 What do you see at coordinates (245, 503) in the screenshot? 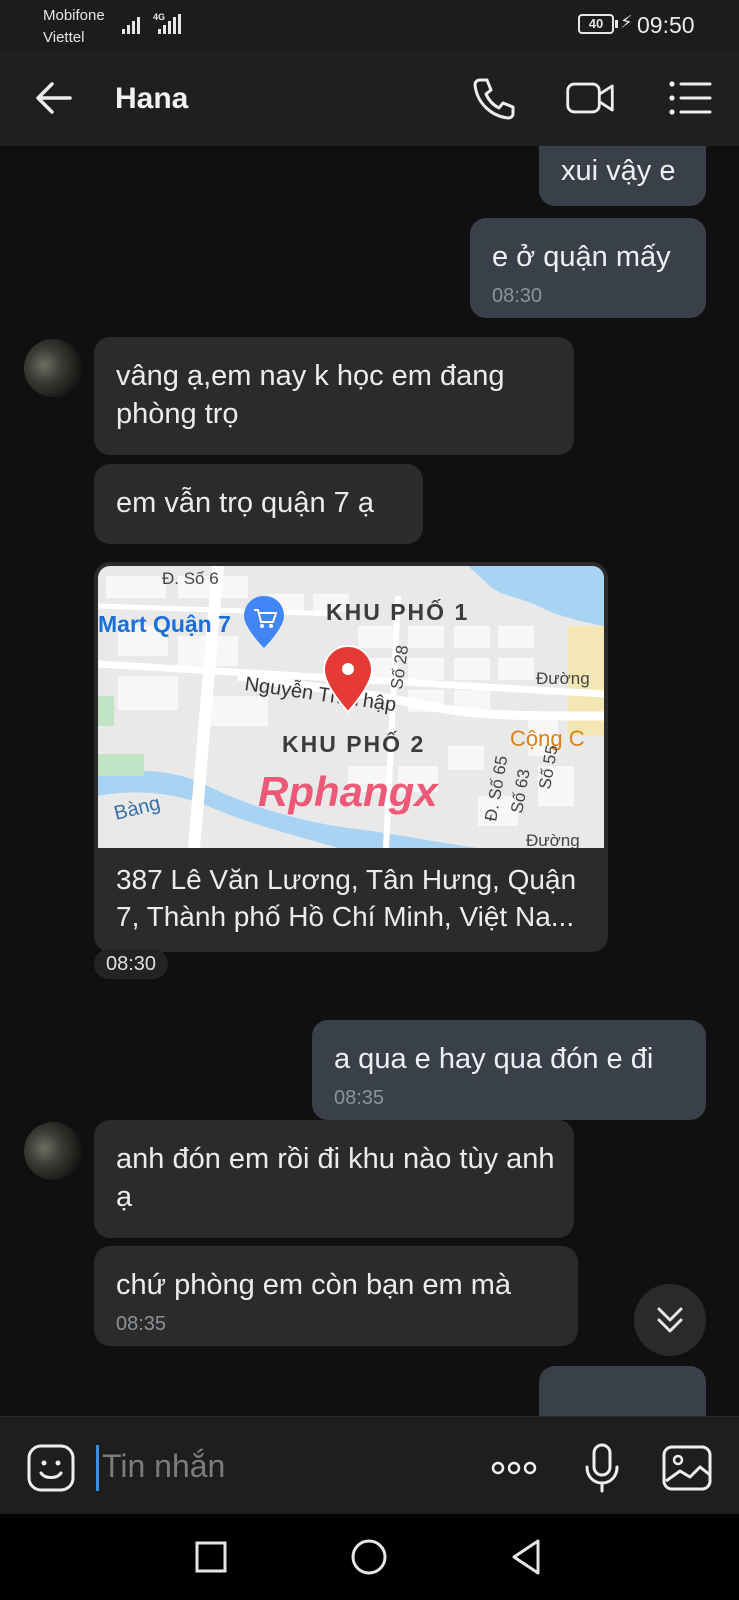
I see `message-text: em vẫn trọ quận 7 ạ` at bounding box center [245, 503].